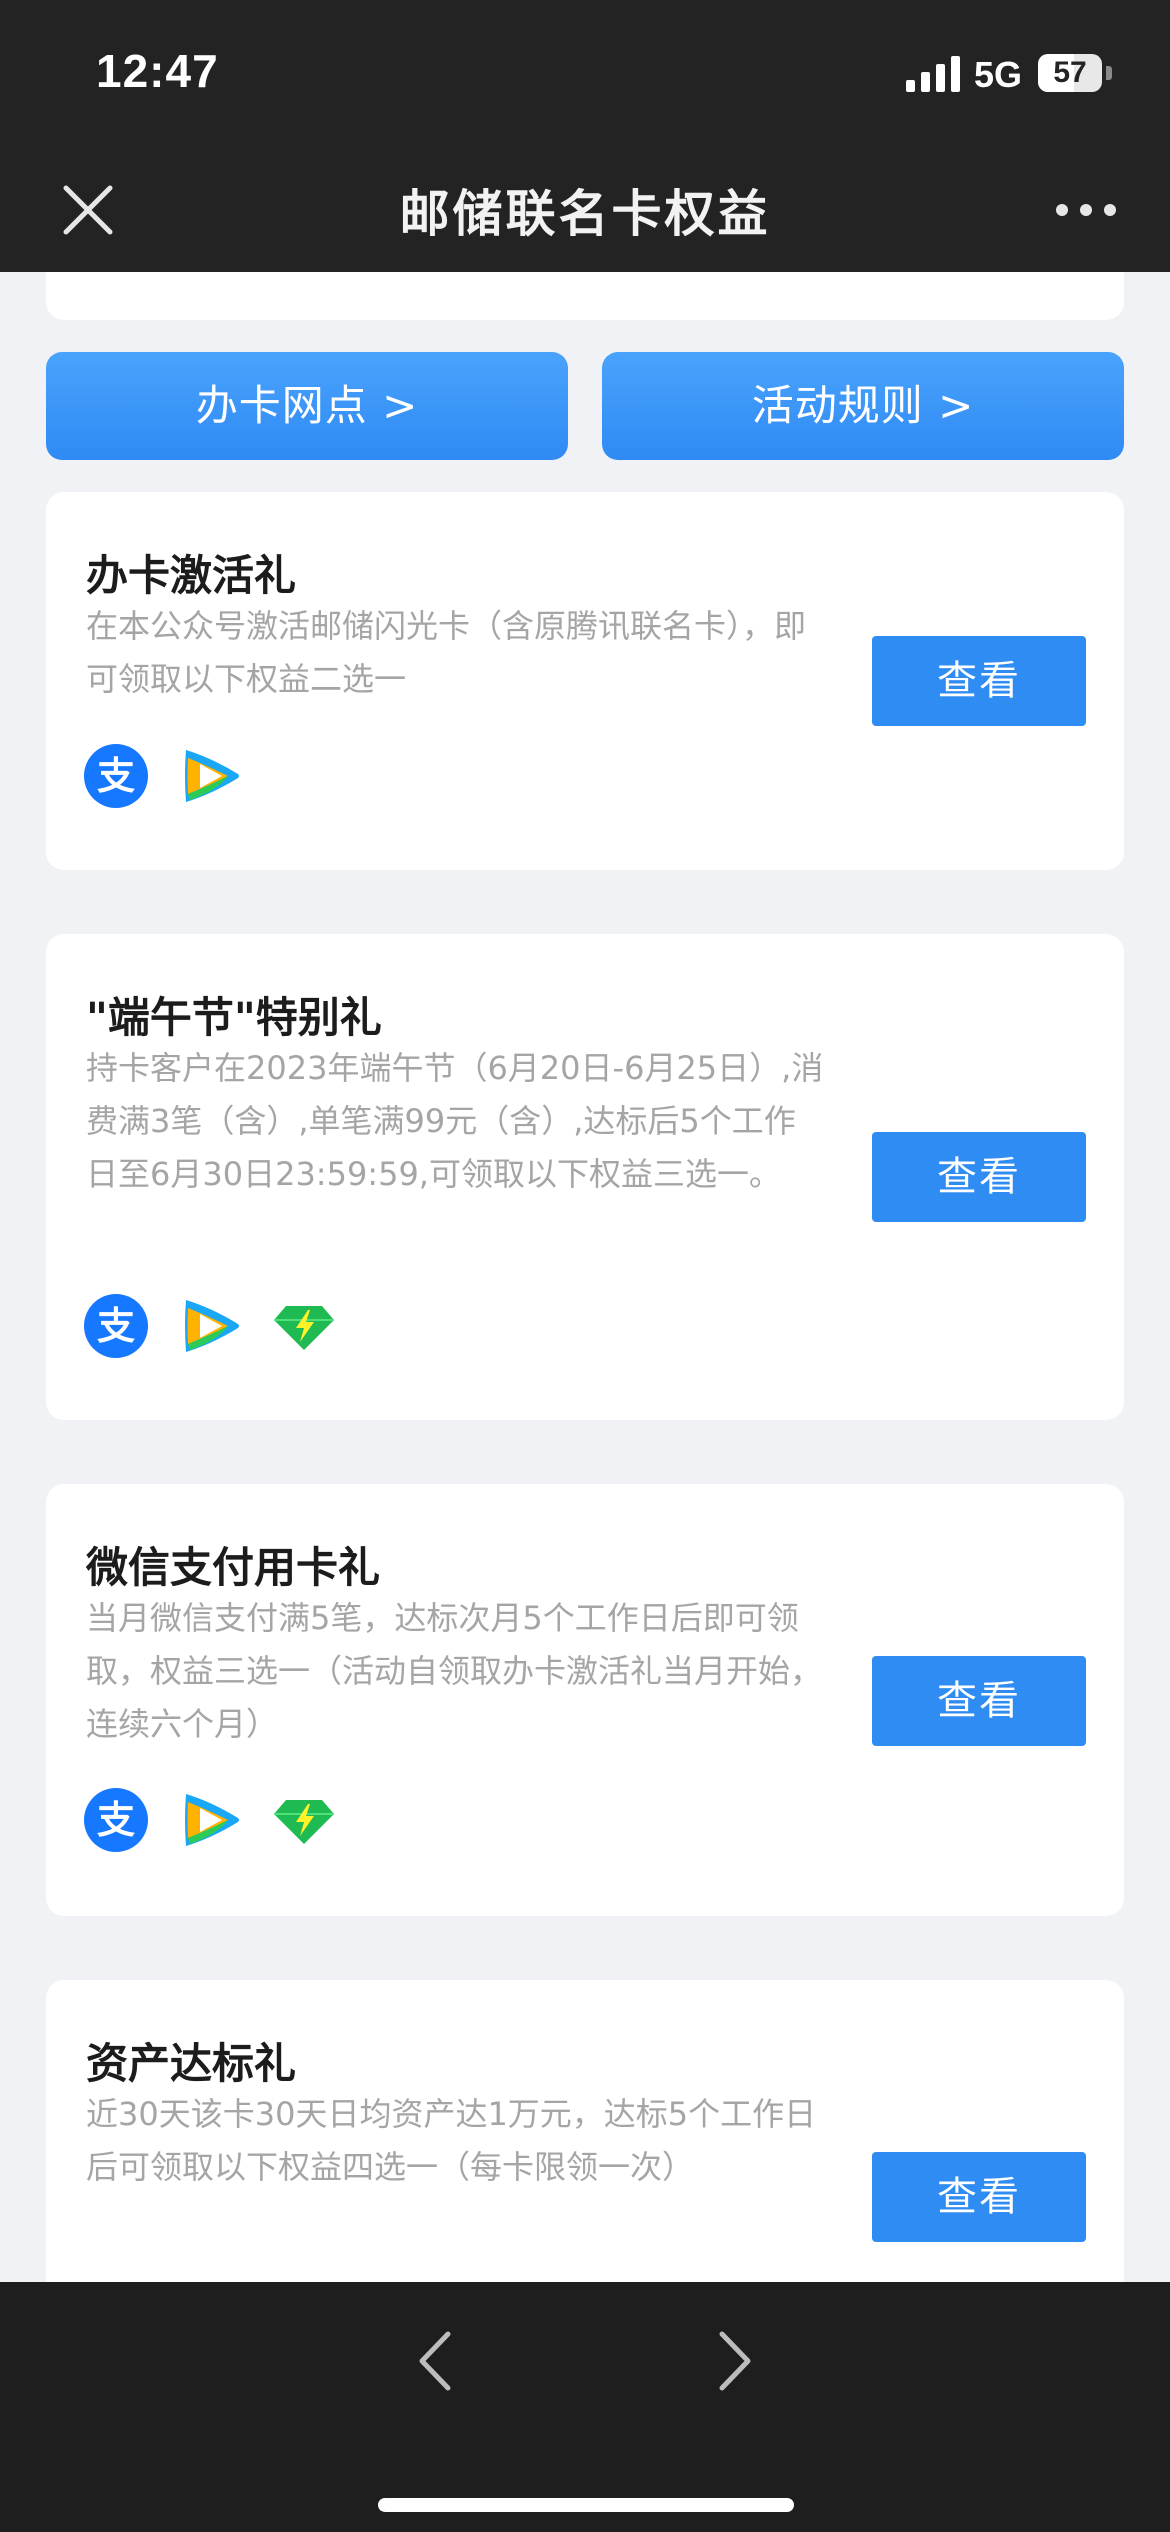  What do you see at coordinates (933, 74) in the screenshot?
I see `signal-icon` at bounding box center [933, 74].